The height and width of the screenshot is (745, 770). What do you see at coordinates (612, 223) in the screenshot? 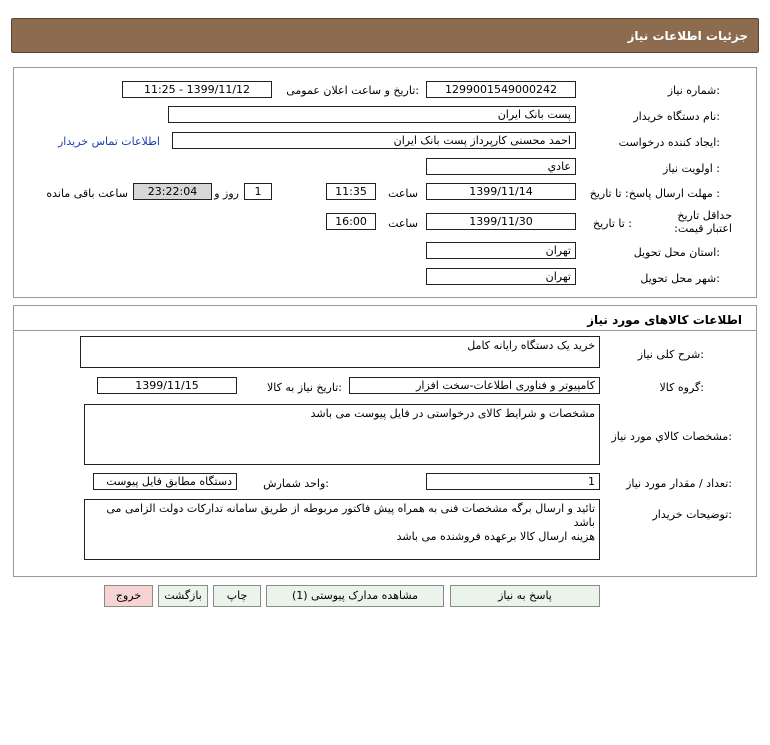
I see `validity-to-label: تا تاریخ :` at bounding box center [612, 223].